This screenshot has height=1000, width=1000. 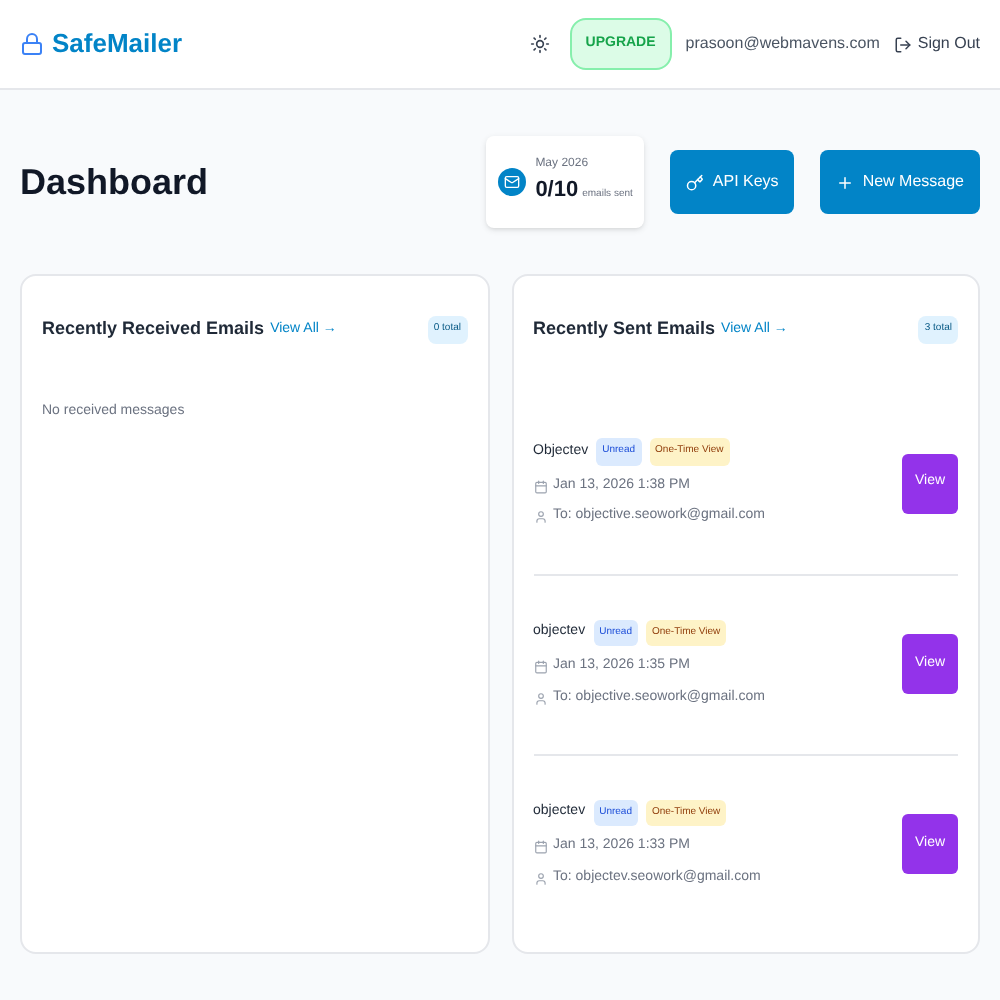 What do you see at coordinates (153, 329) in the screenshot?
I see `card-title: Recently Received Emails` at bounding box center [153, 329].